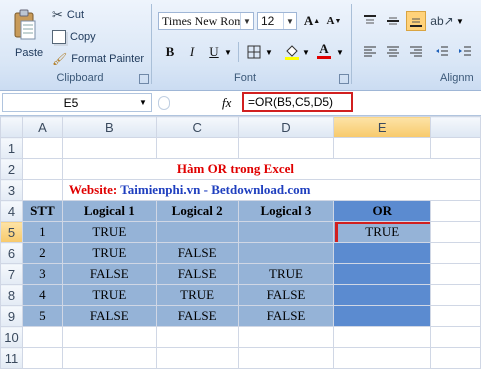 The width and height of the screenshot is (481, 389). I want to click on header-cell-or: OR, so click(382, 211).